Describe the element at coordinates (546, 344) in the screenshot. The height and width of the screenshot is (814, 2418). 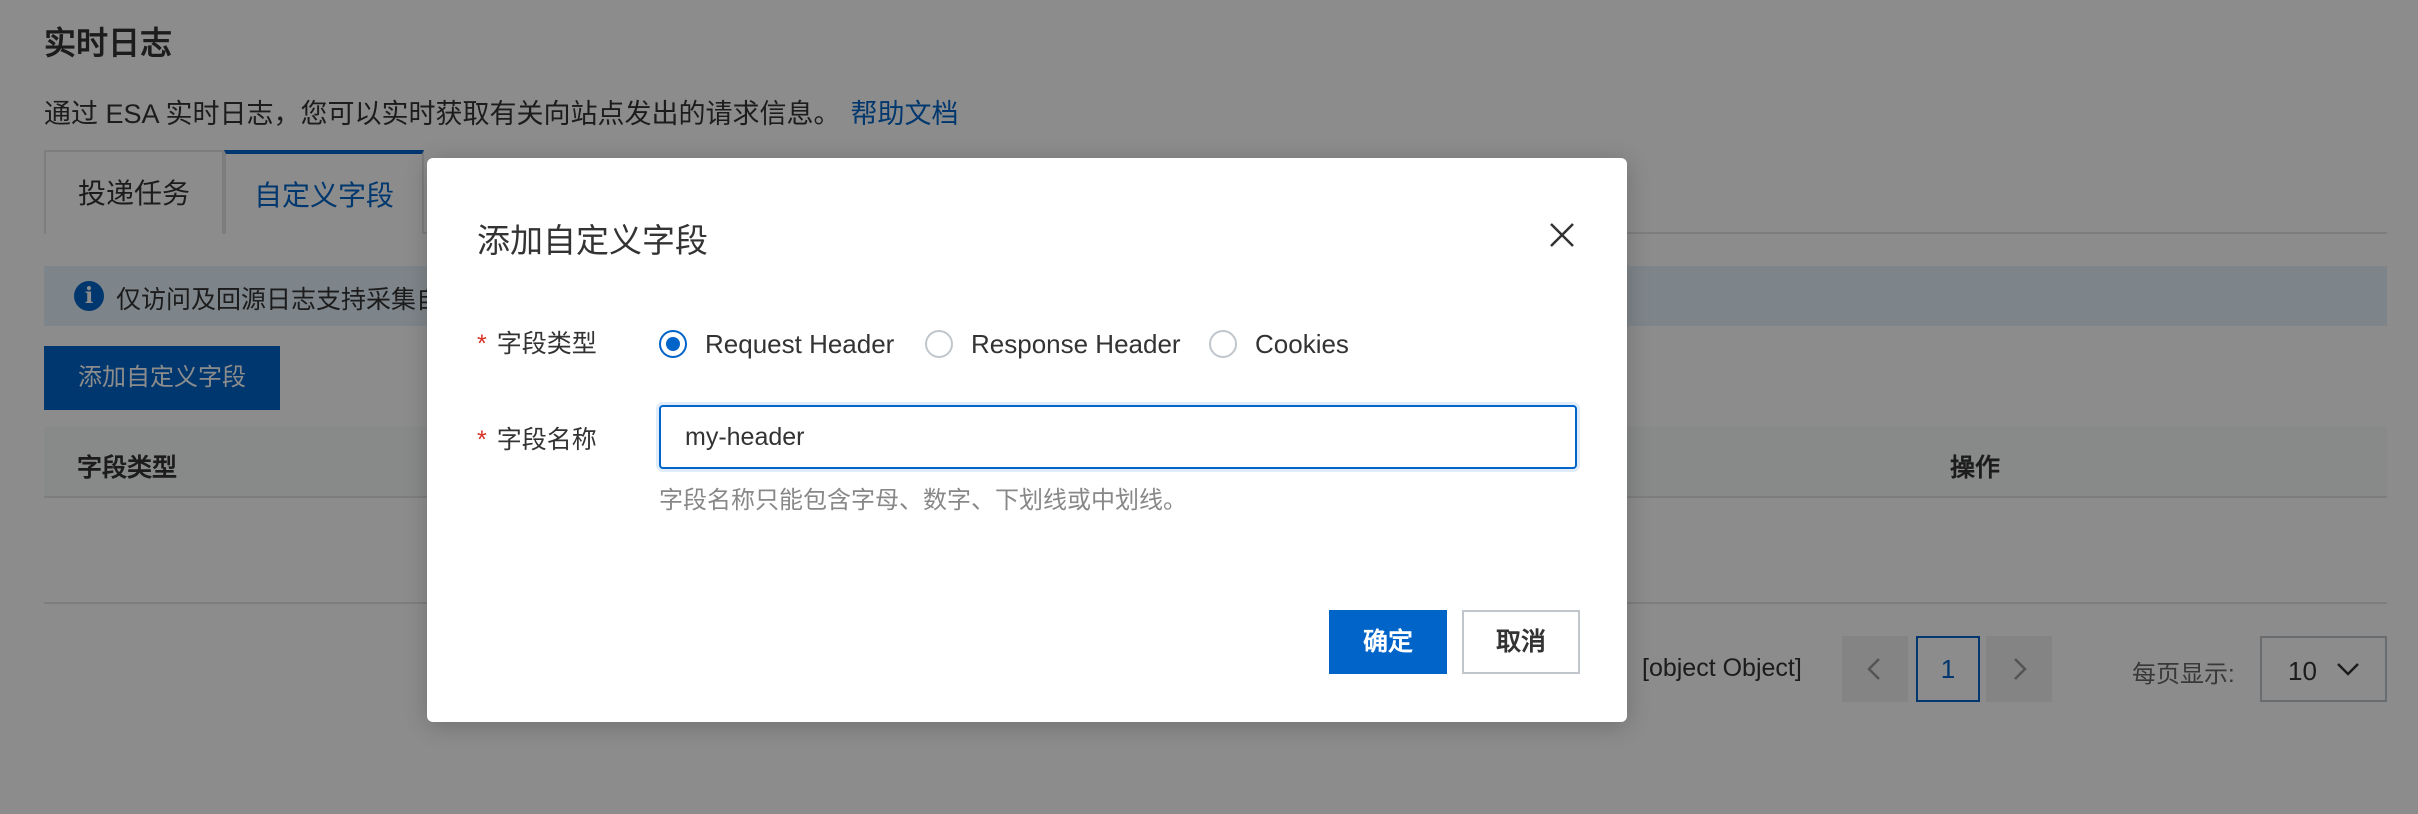
I see `field-type-label-text: 字段类型` at that location.